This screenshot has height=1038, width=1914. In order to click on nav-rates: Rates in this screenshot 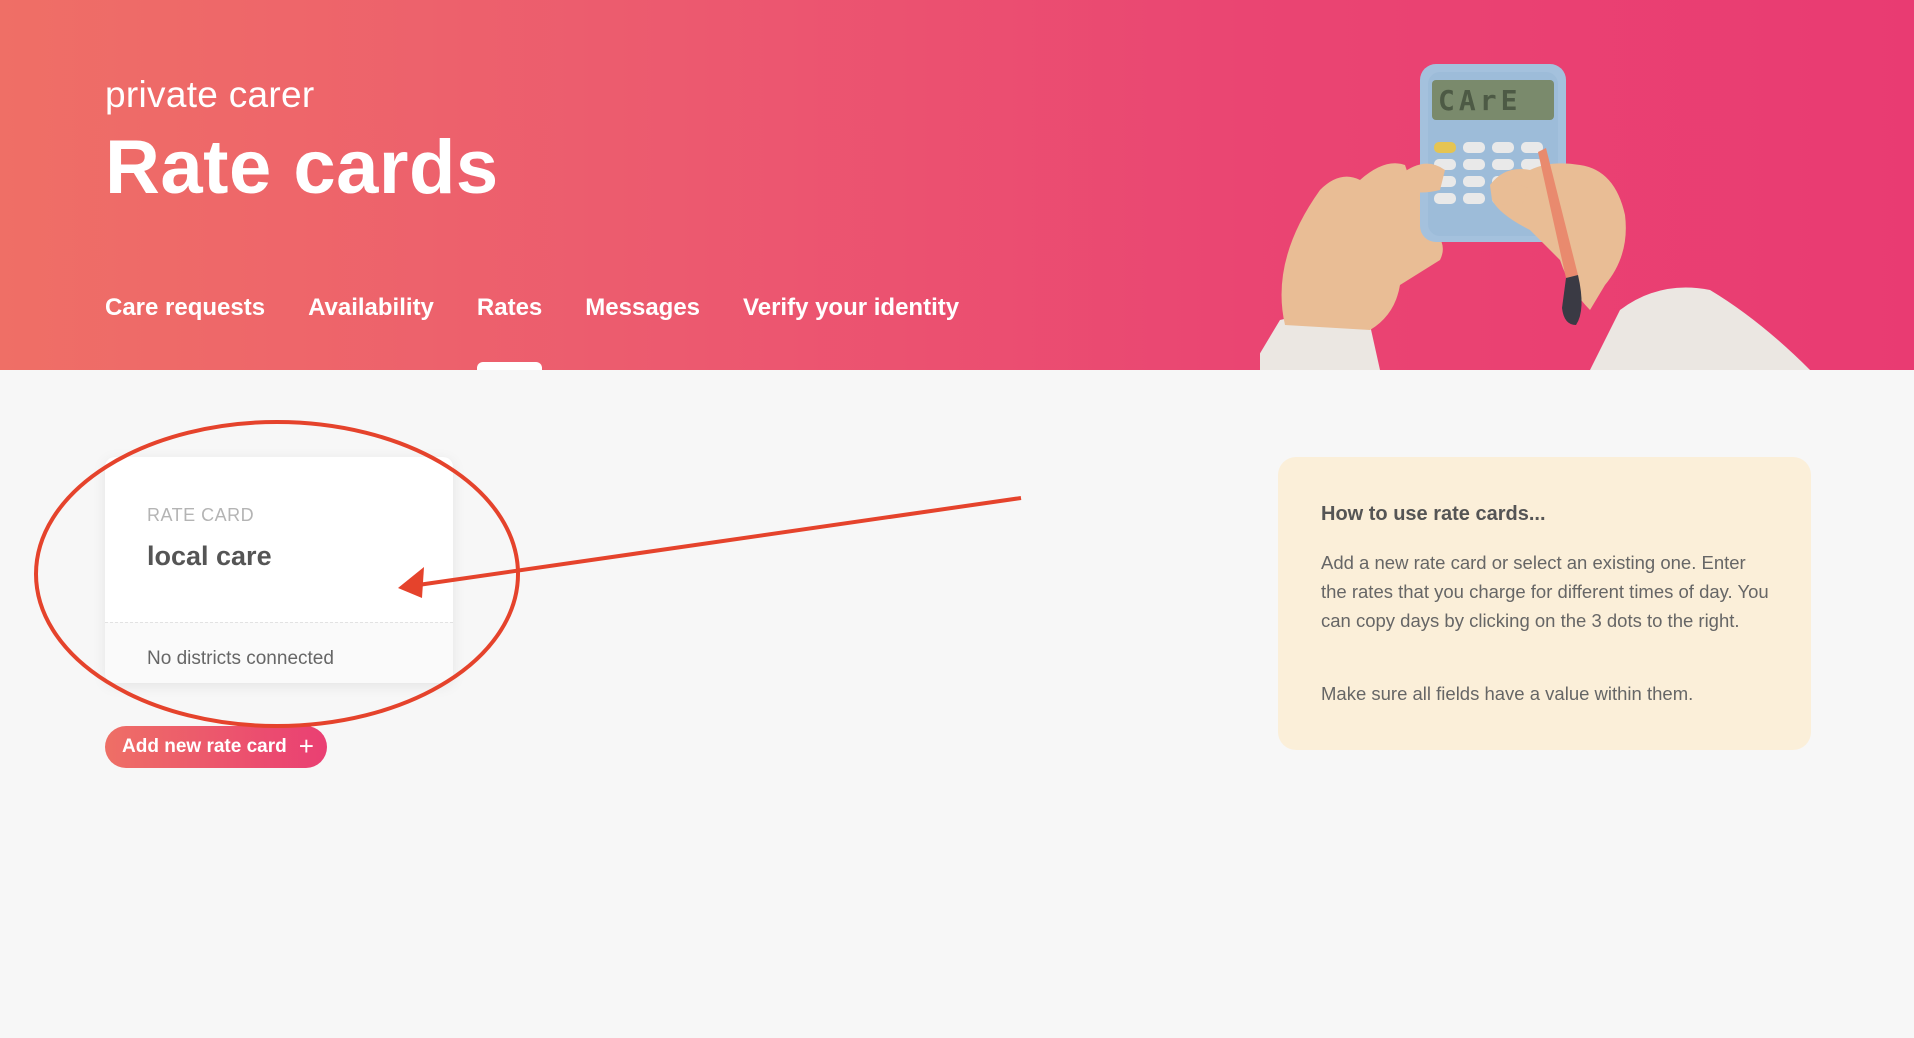, I will do `click(509, 332)`.